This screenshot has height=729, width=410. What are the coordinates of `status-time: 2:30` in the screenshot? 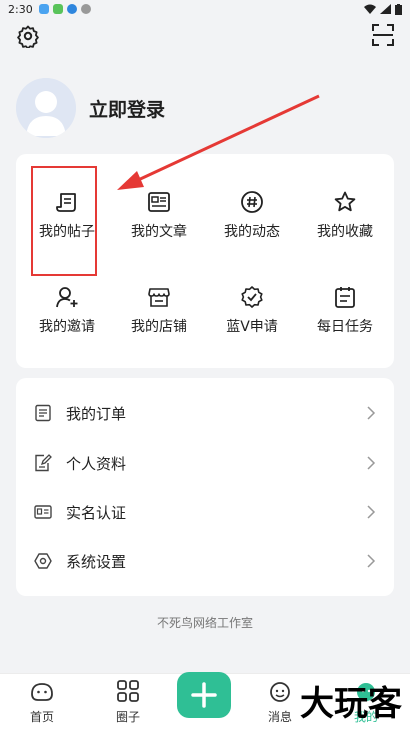 It's located at (20, 9).